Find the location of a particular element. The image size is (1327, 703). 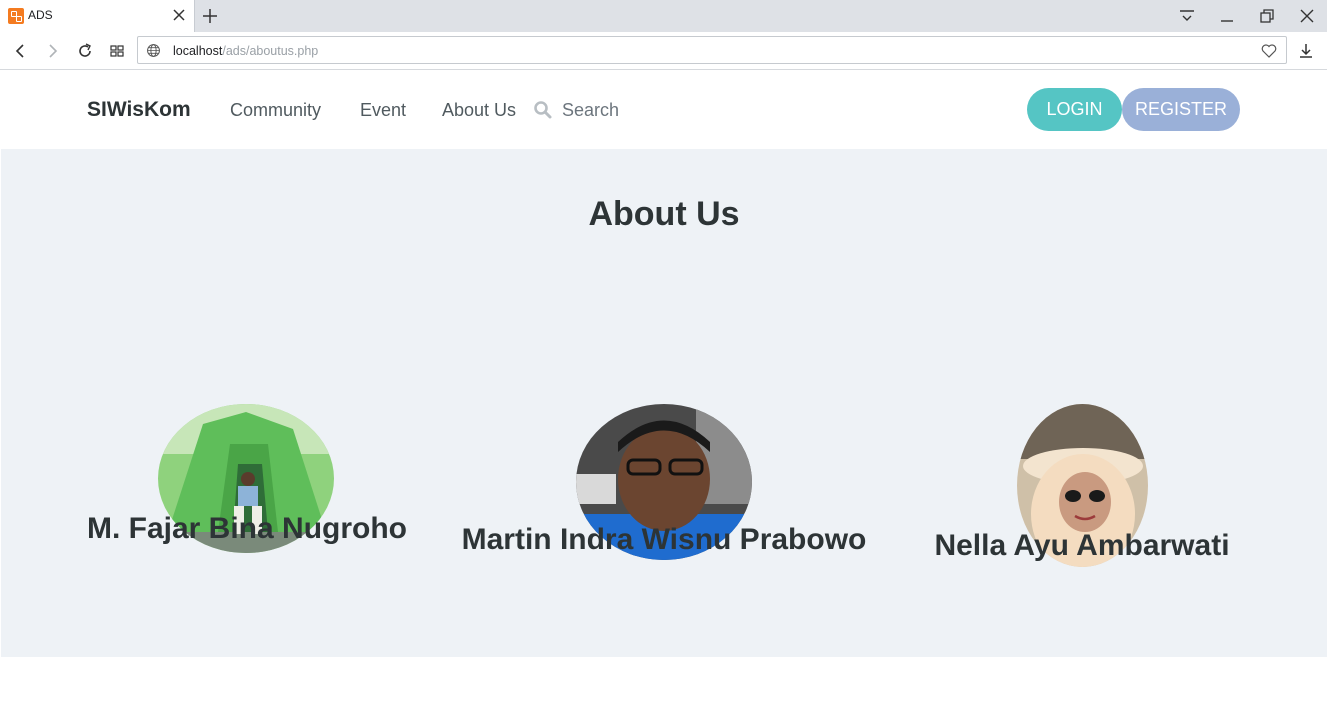

restore-window-icon is located at coordinates (1267, 16).